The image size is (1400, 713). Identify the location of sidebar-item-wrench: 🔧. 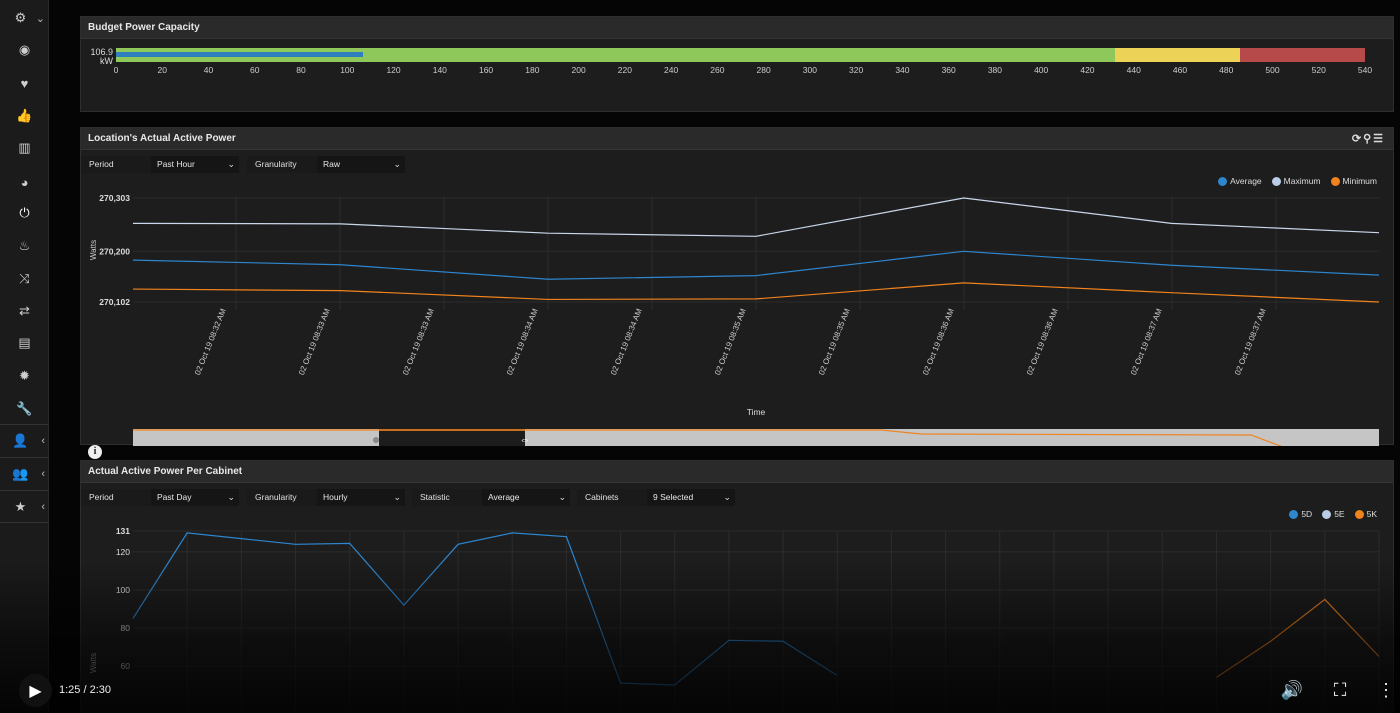
(24, 409).